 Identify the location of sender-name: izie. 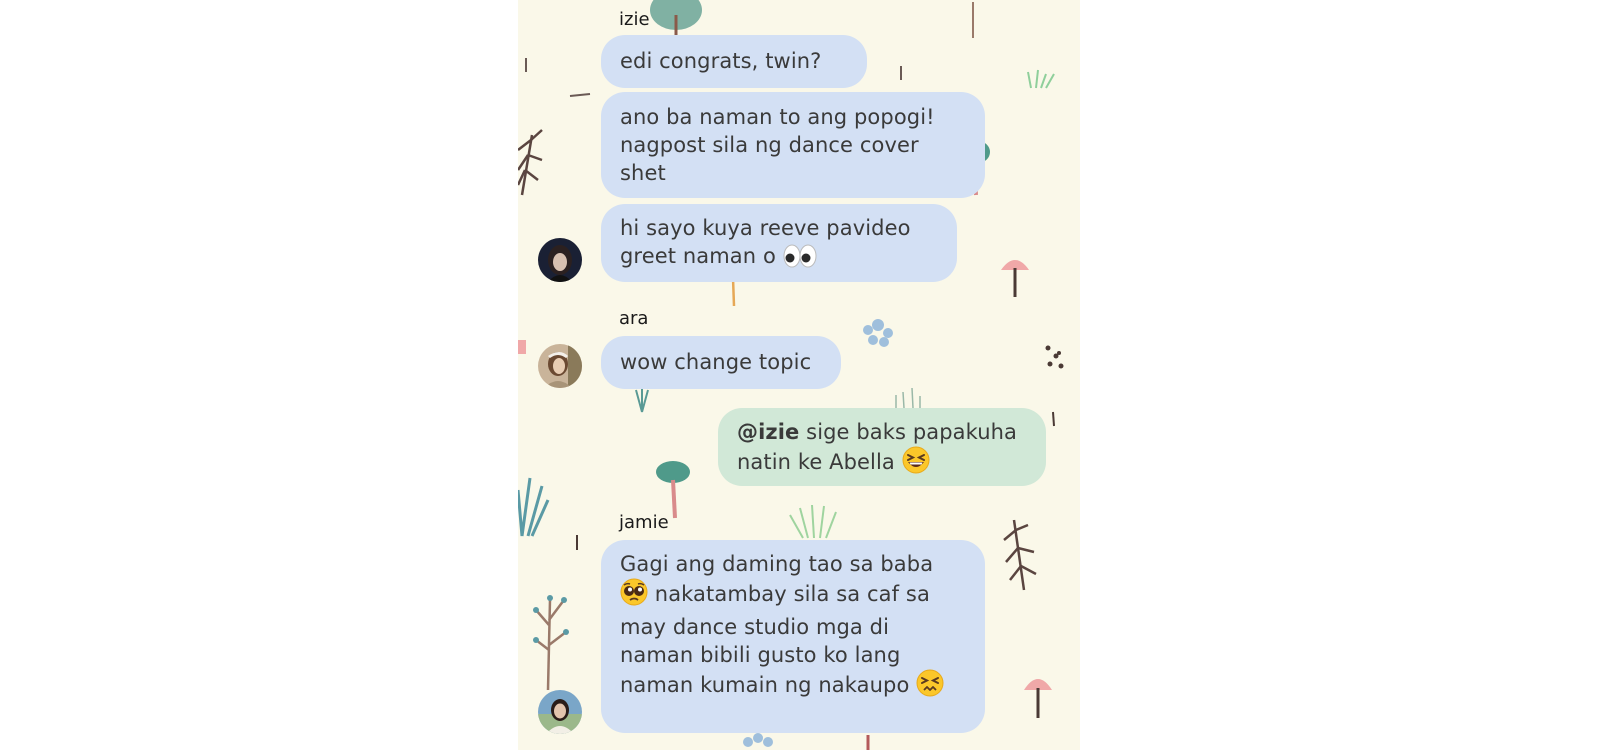
(634, 19).